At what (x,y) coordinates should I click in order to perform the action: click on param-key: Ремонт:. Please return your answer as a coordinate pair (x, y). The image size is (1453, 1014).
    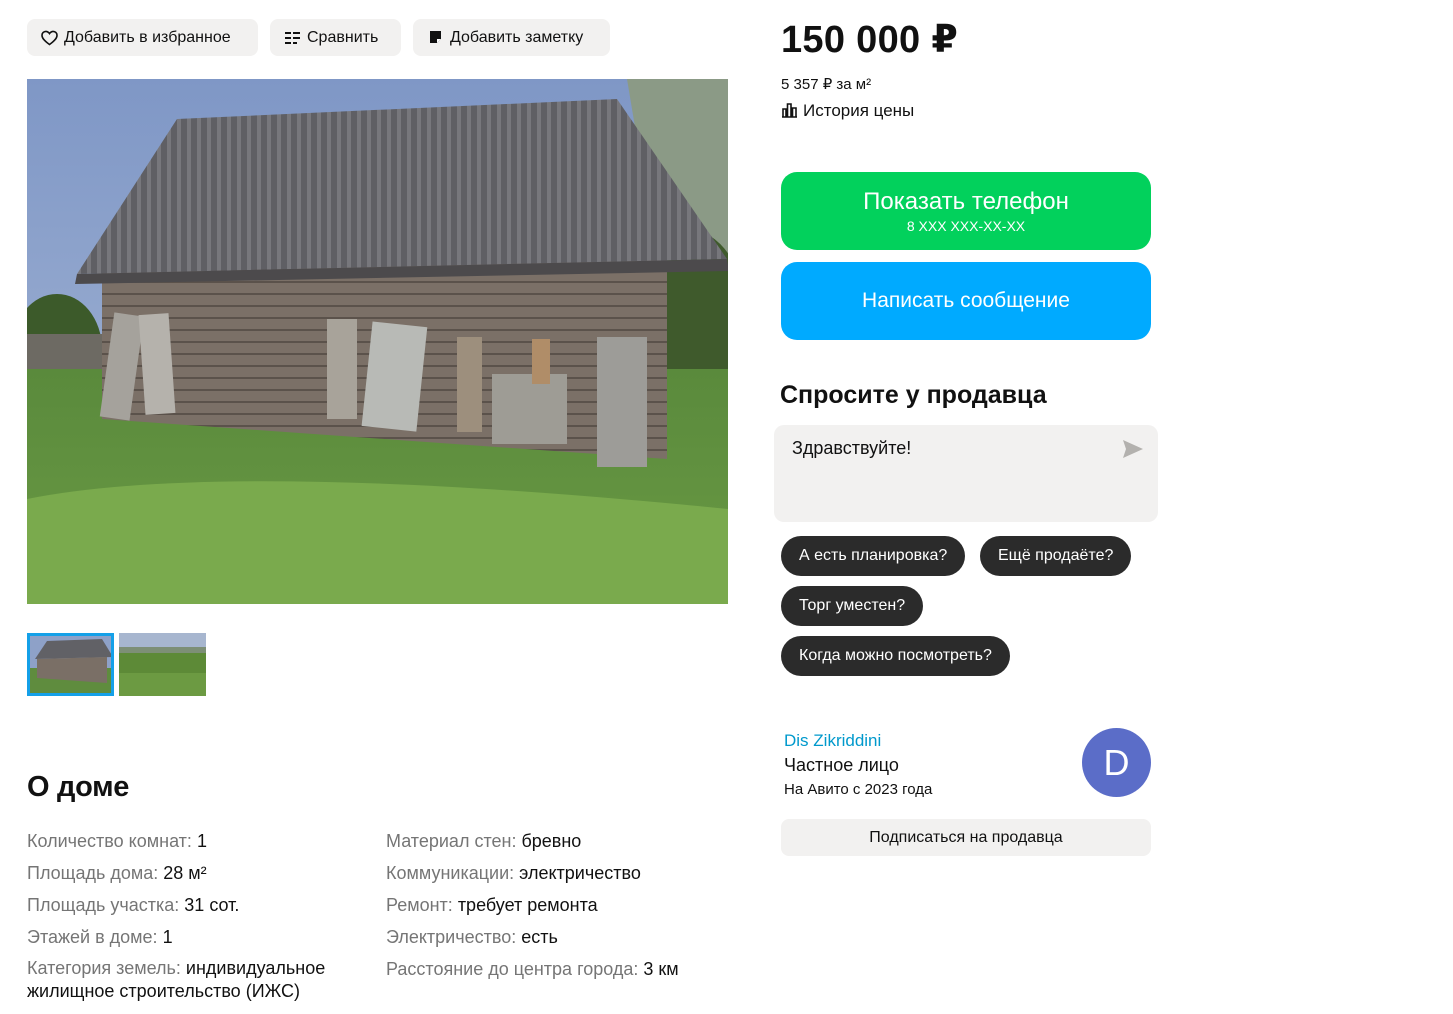
    Looking at the image, I should click on (419, 905).